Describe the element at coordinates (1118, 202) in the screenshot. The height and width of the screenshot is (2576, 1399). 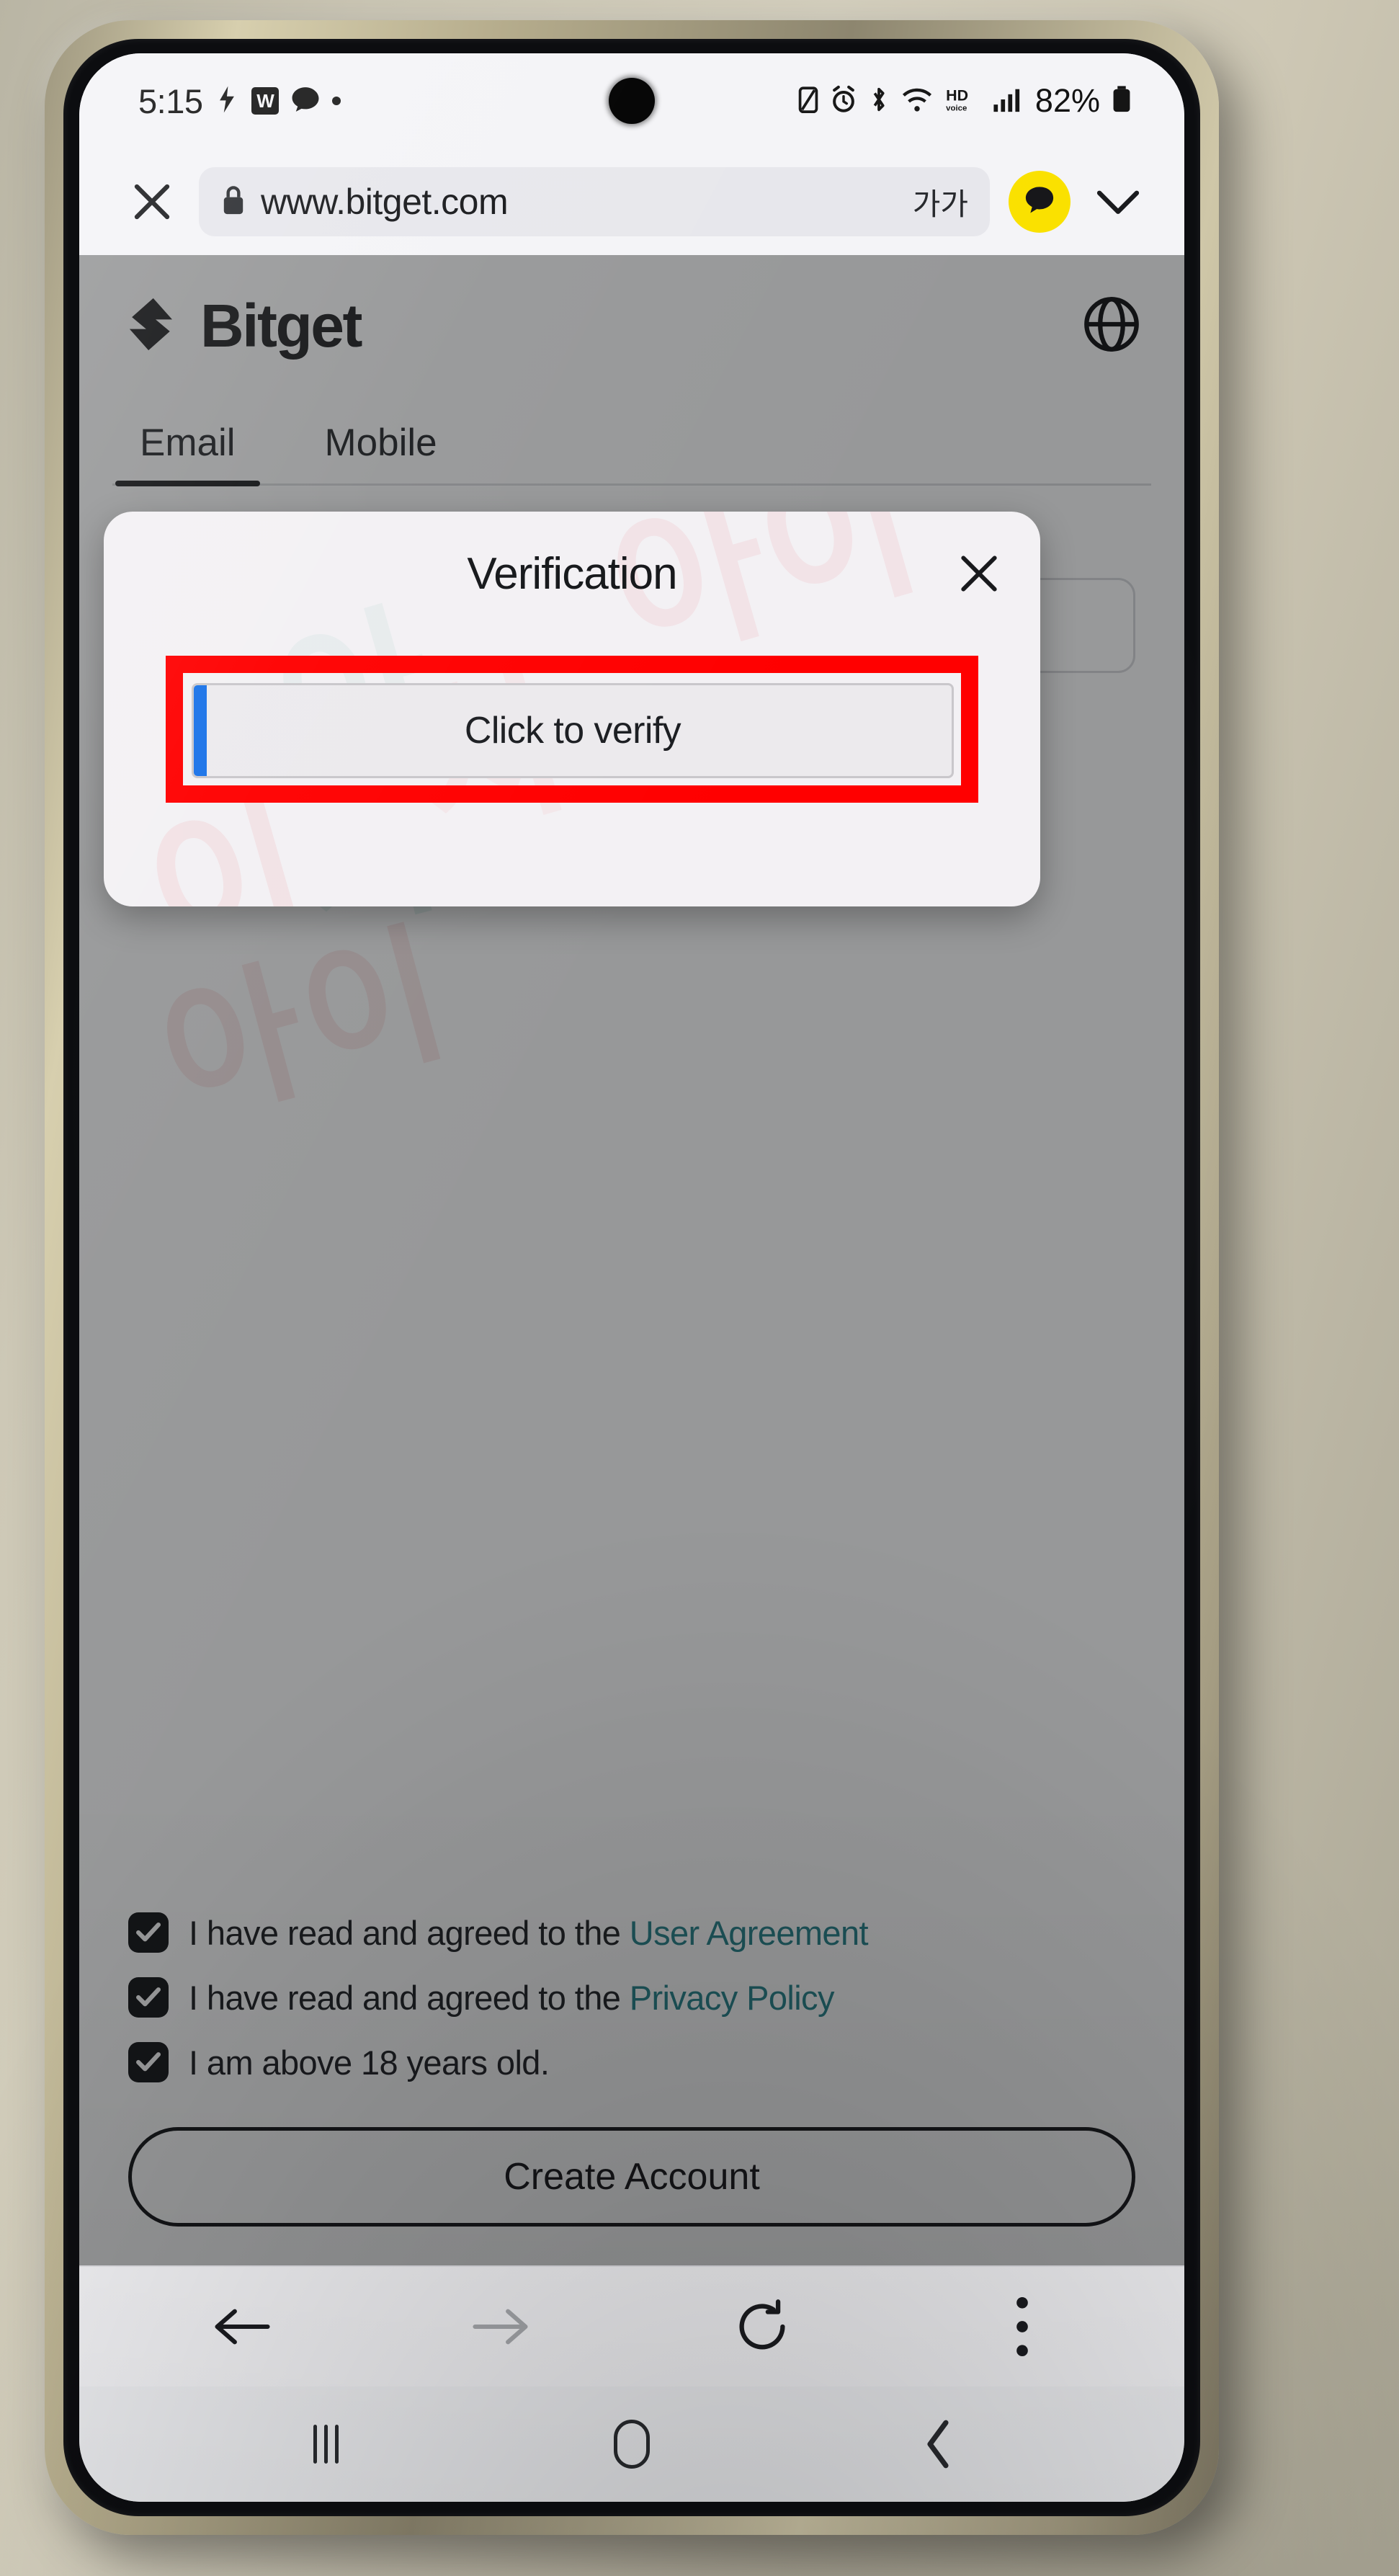
I see `chevron-down-icon` at that location.